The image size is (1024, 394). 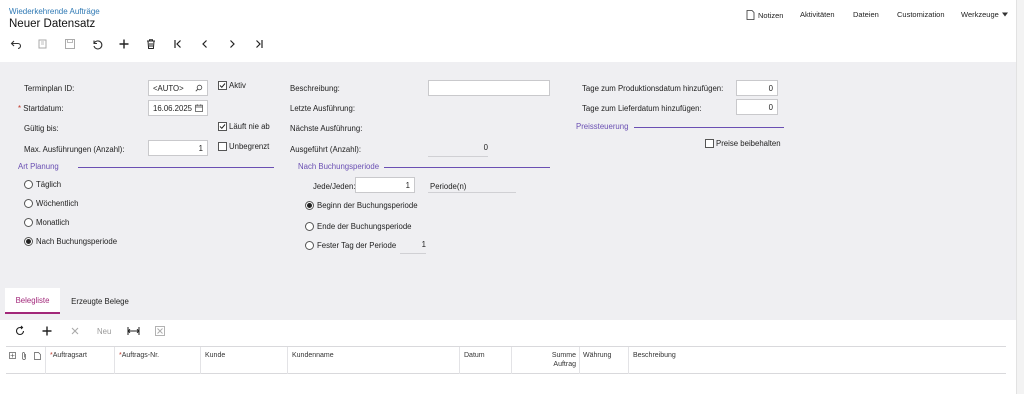 What do you see at coordinates (12, 355) in the screenshot?
I see `row-settings-icon` at bounding box center [12, 355].